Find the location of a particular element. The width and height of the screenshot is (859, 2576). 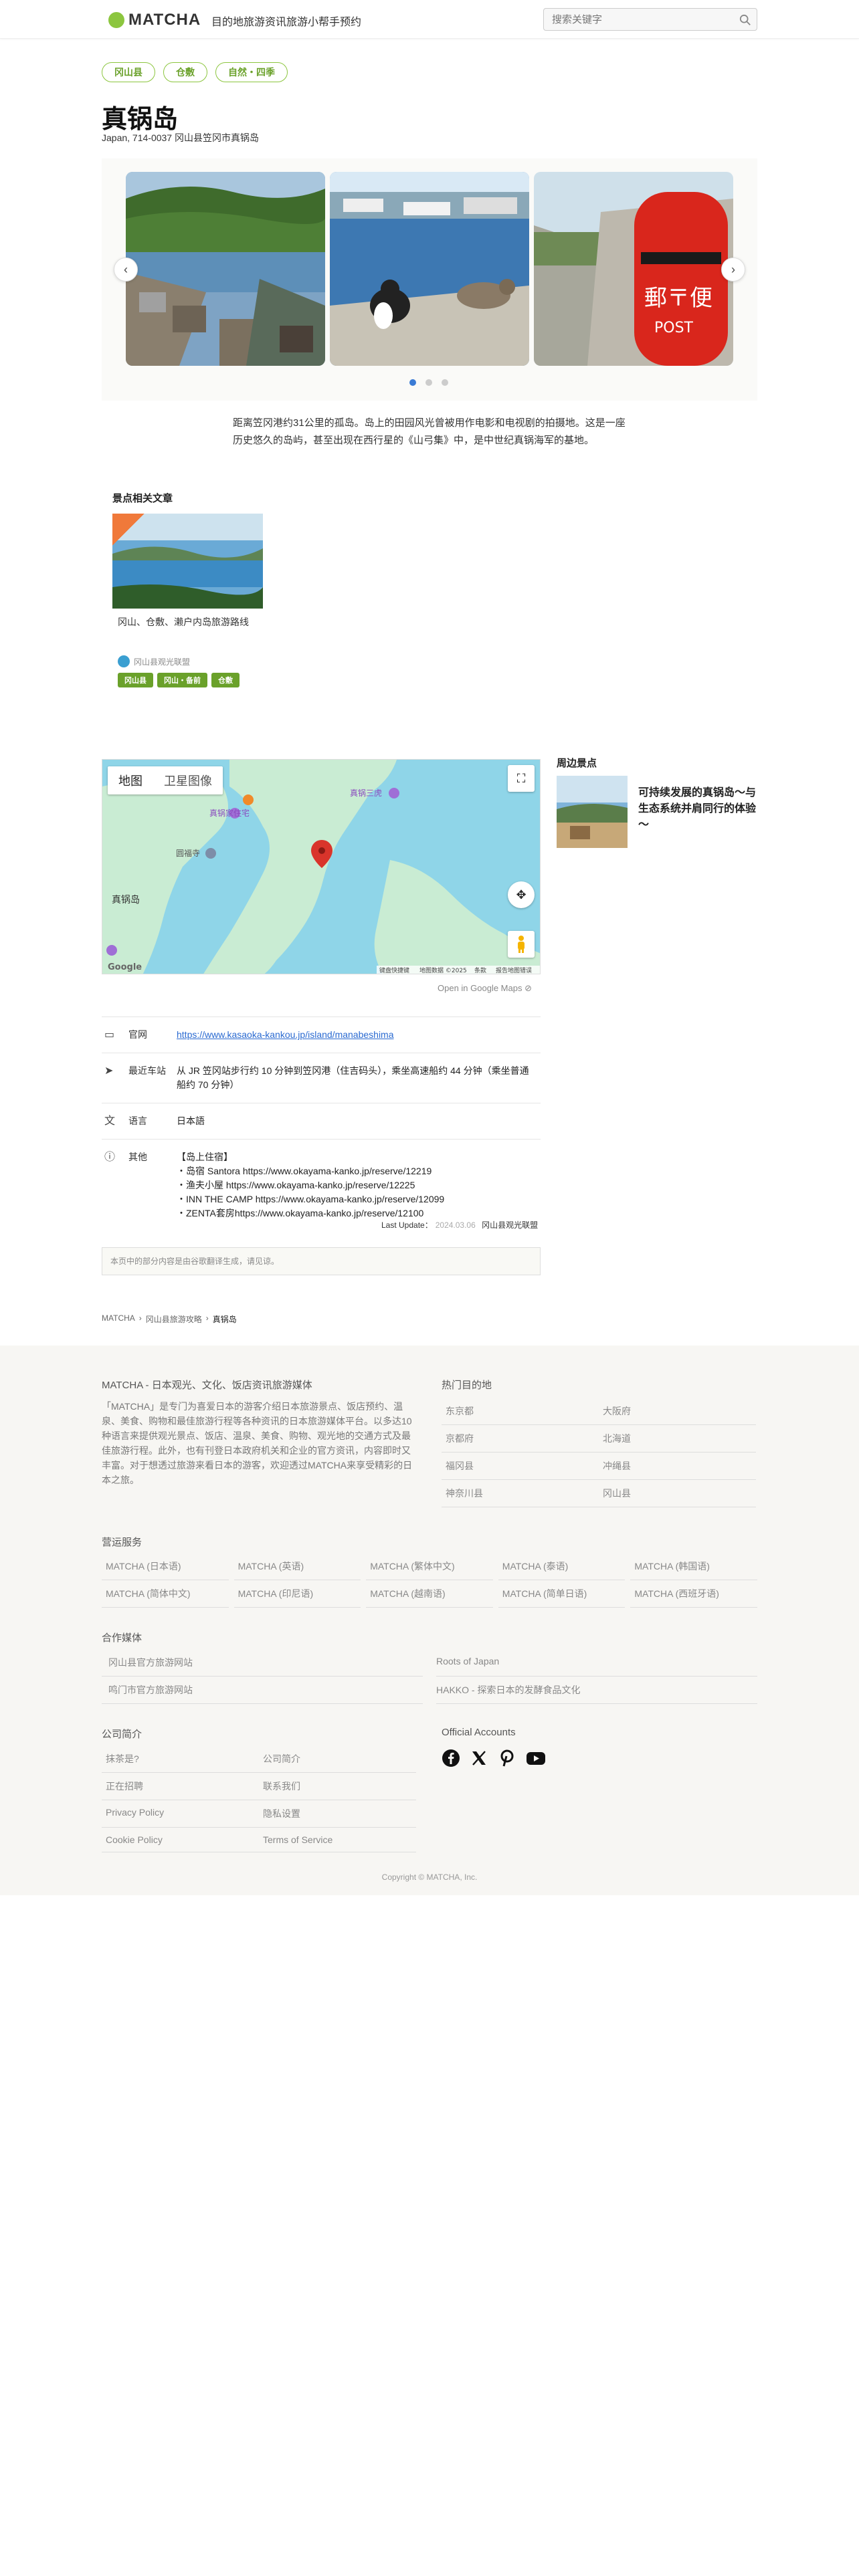

destination-link: 冈山县 is located at coordinates (677, 1493).